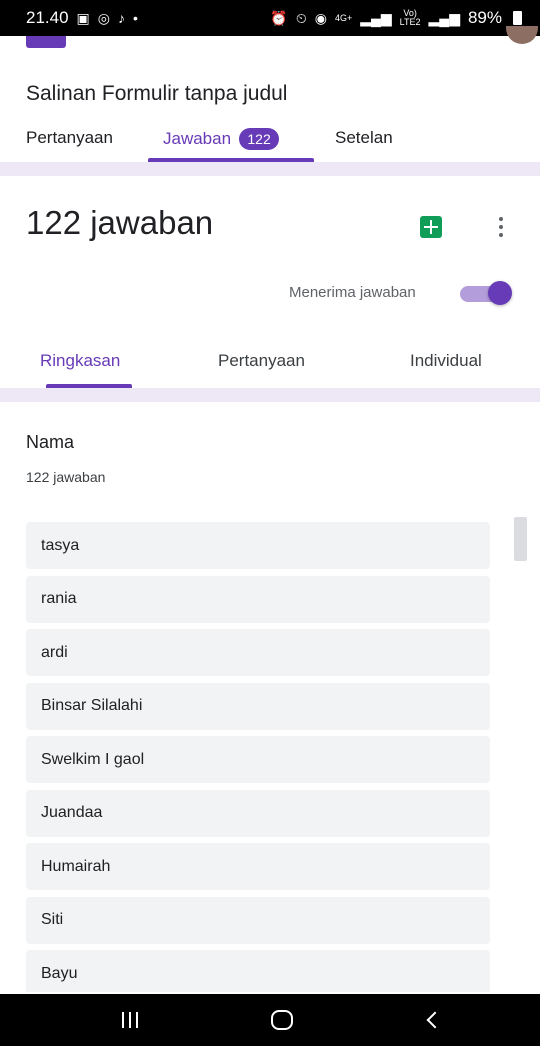 The image size is (540, 1046). I want to click on tab-questions-label: Pertanyaan, so click(69, 137).